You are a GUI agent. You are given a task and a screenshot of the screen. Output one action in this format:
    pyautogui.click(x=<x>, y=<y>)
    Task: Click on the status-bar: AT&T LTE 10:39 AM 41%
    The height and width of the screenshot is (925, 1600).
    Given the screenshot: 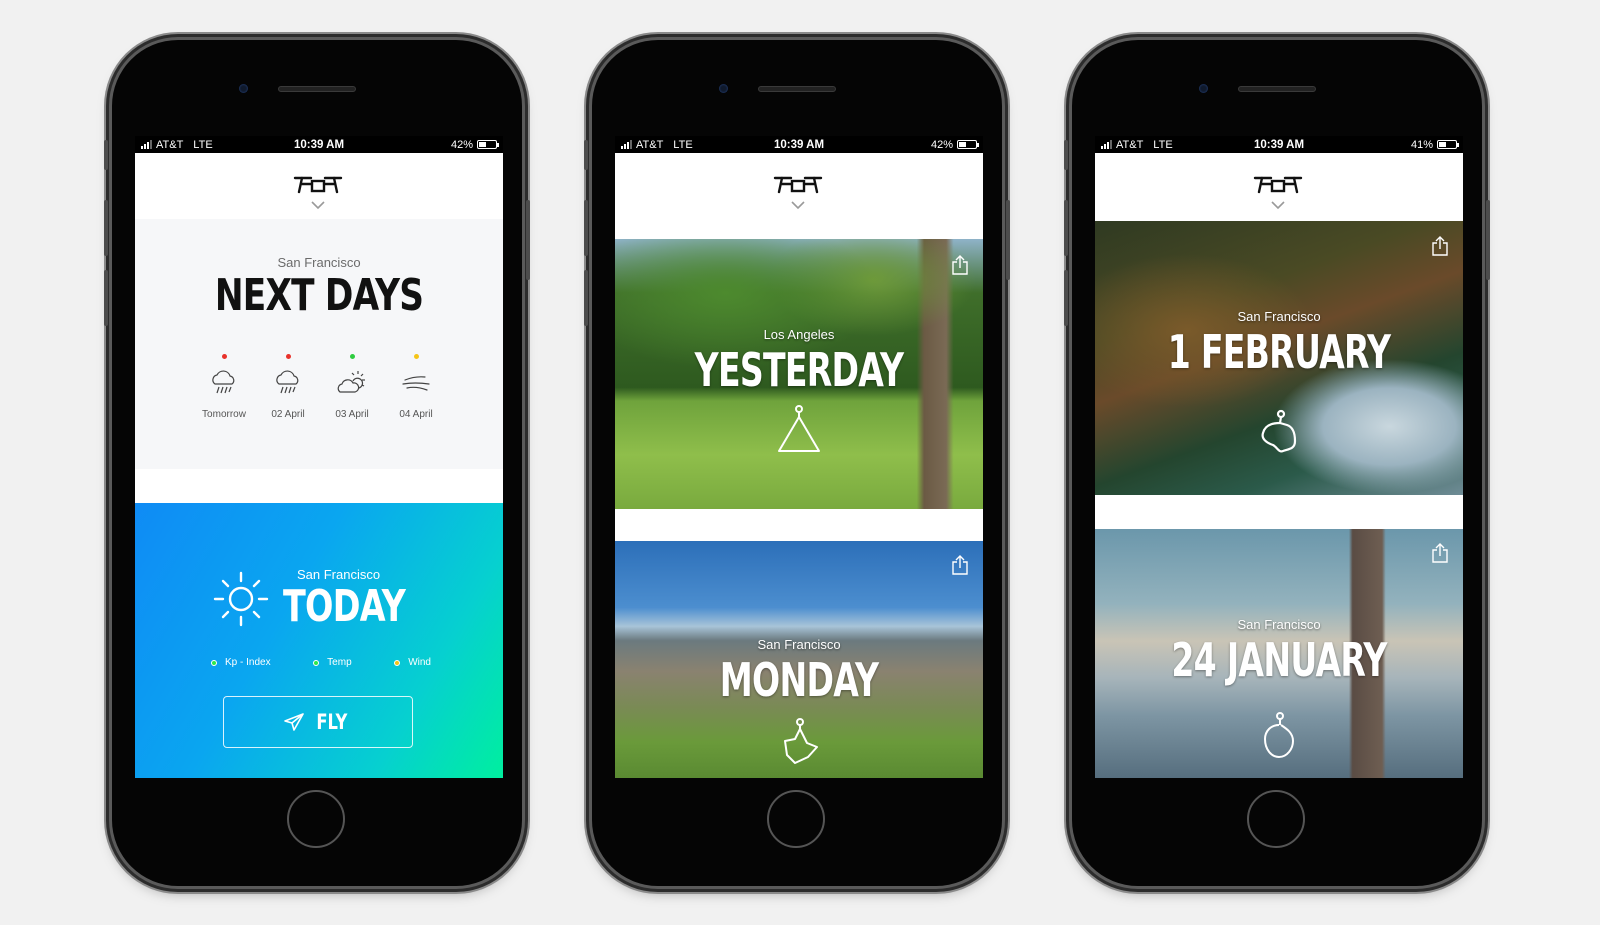 What is the action you would take?
    pyautogui.click(x=1279, y=144)
    